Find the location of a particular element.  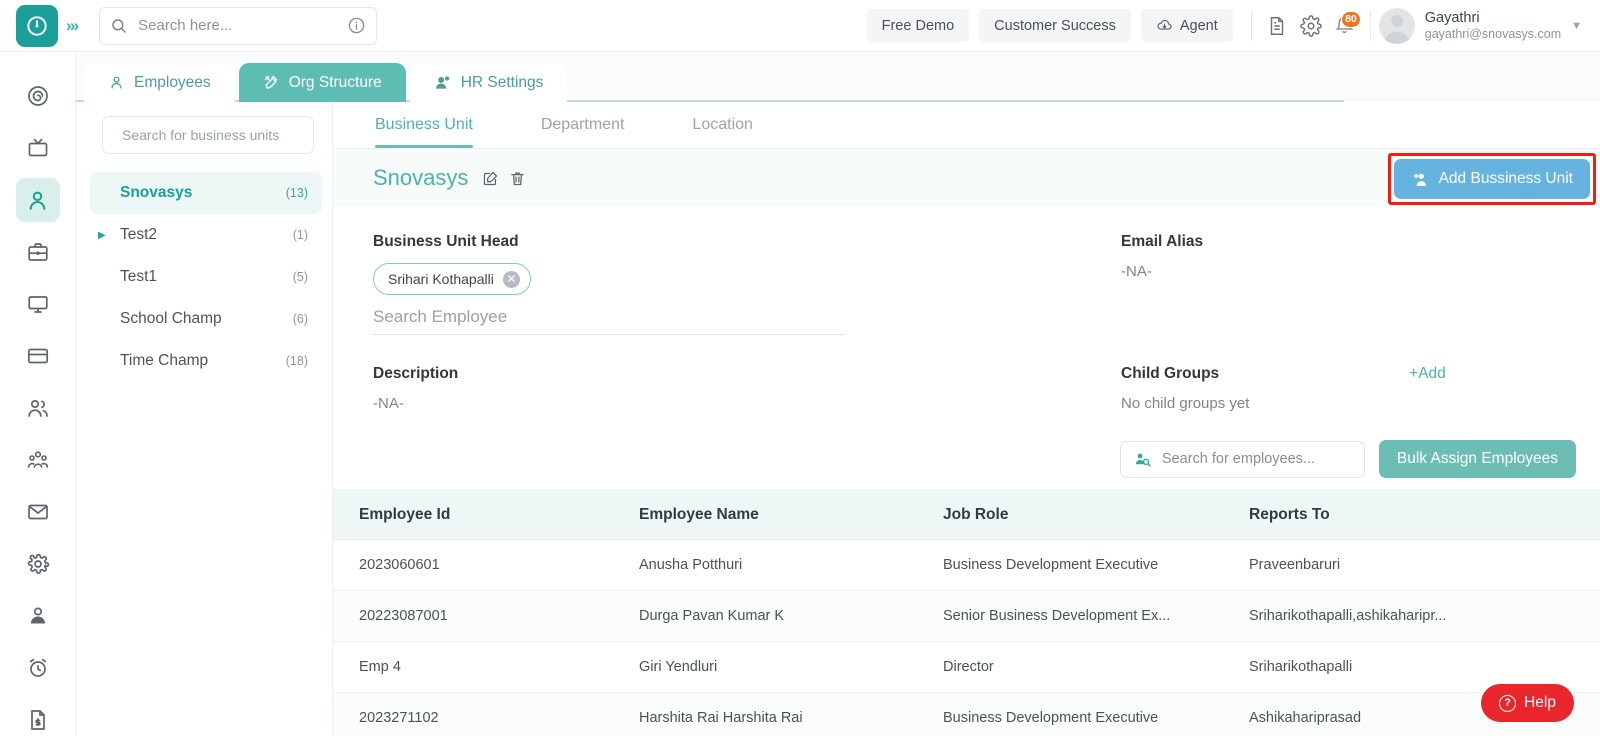

chevron-right-icon: ▶ is located at coordinates (106, 235).